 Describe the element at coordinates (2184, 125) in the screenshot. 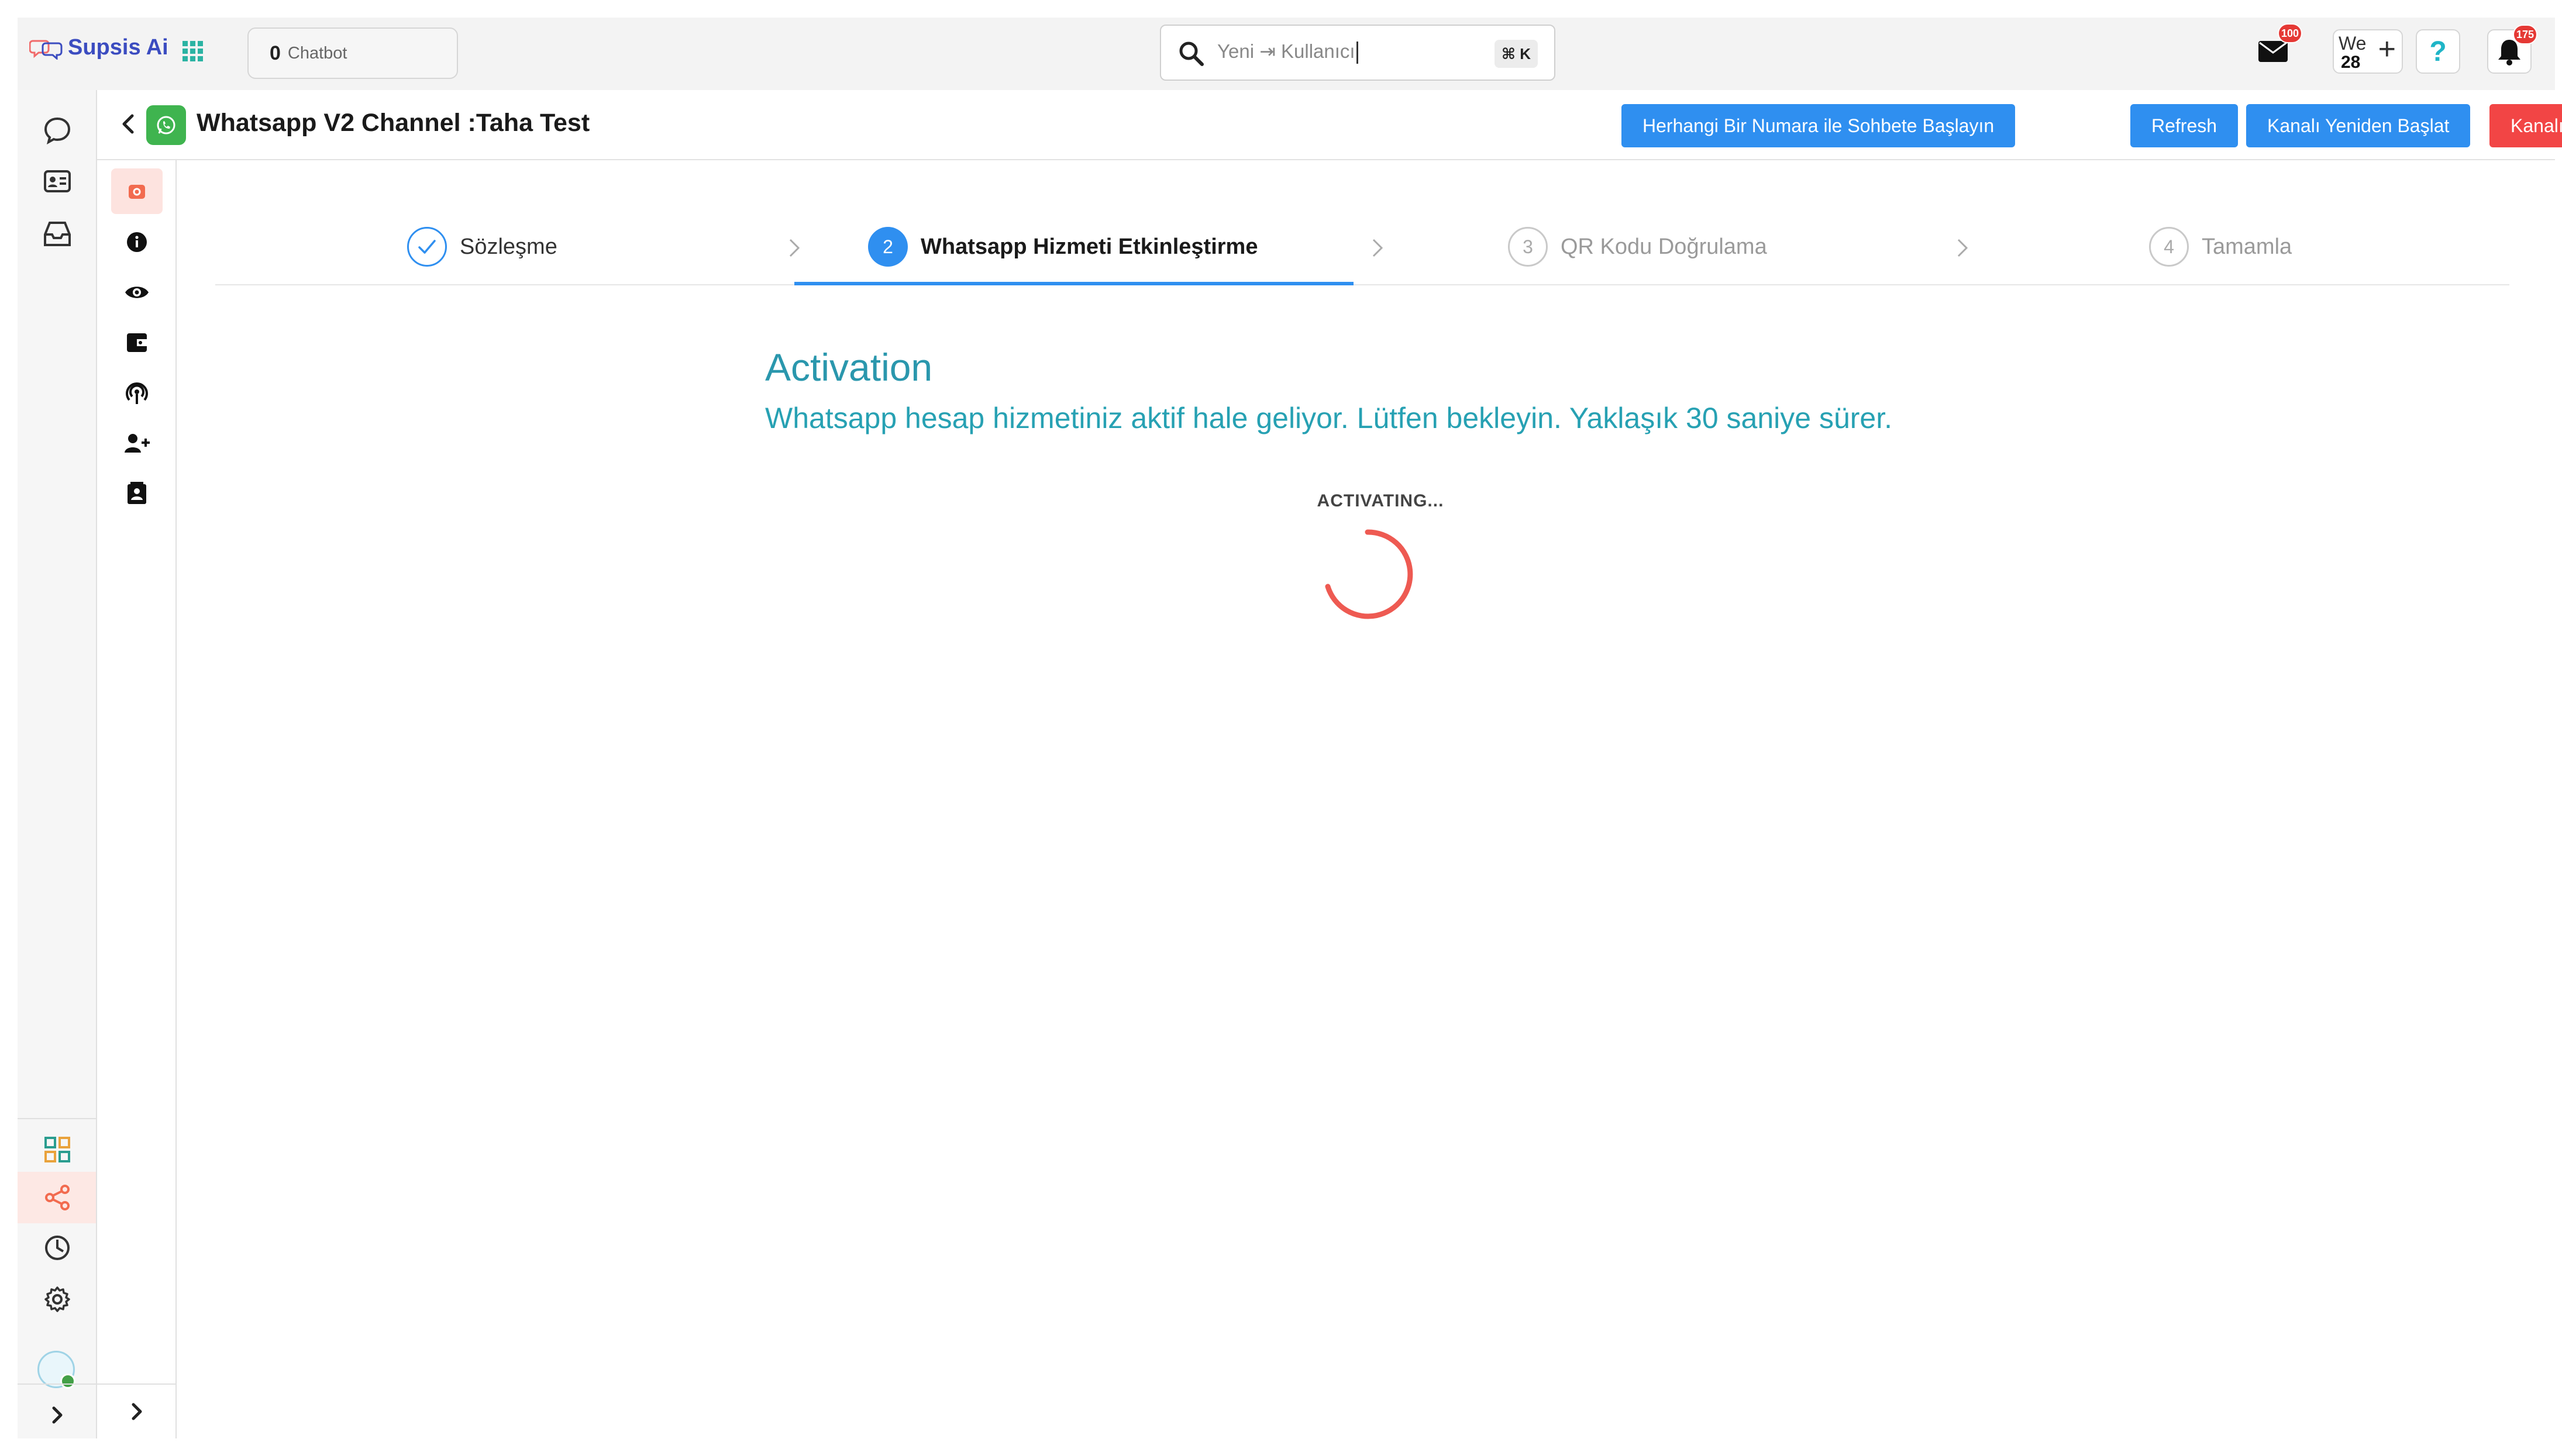

I see `refresh-button: Refresh` at that location.